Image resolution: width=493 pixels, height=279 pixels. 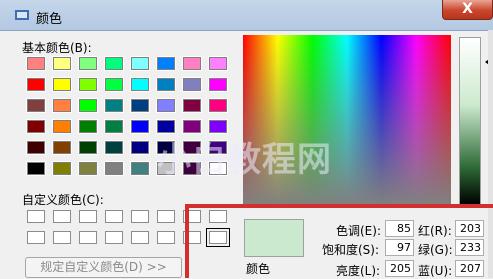 I want to click on basic-colors-label: 基本颜色(B):, so click(x=57, y=48).